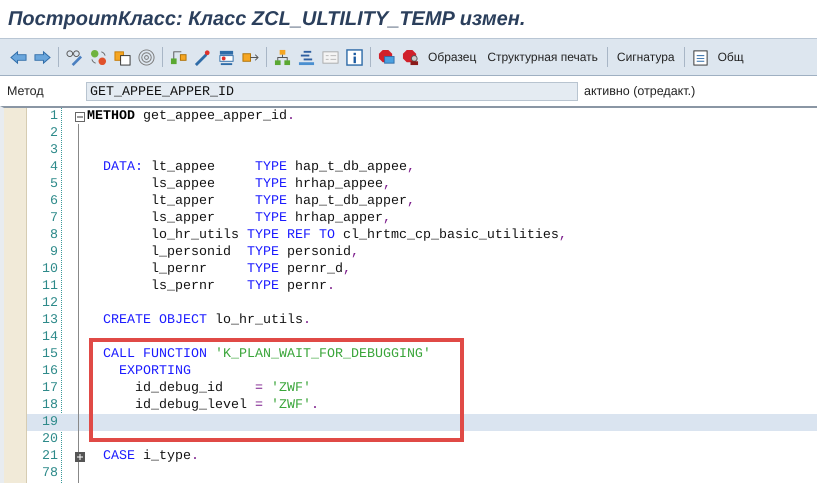  Describe the element at coordinates (271, 218) in the screenshot. I see `code-line: ls_apper TYPE hrhap_apper,` at that location.